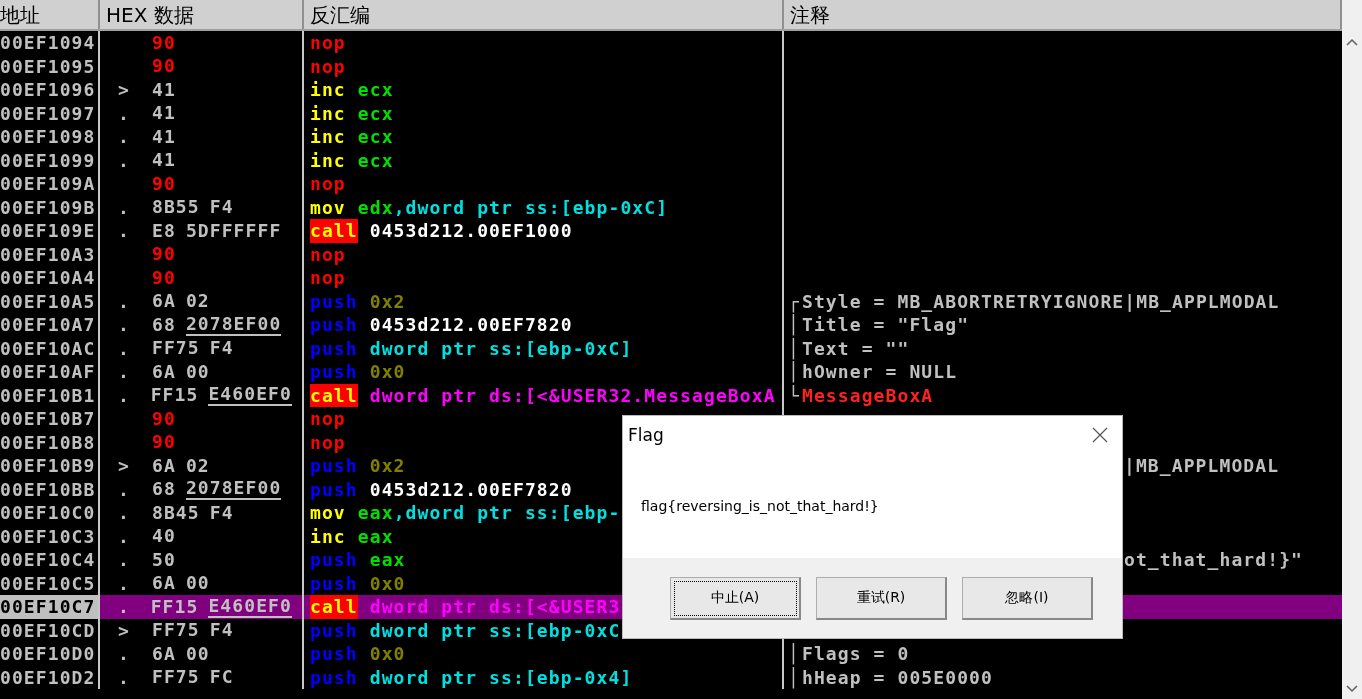 This screenshot has width=1362, height=699. Describe the element at coordinates (886, 325) in the screenshot. I see `comment-text: Title = "Flag"` at that location.